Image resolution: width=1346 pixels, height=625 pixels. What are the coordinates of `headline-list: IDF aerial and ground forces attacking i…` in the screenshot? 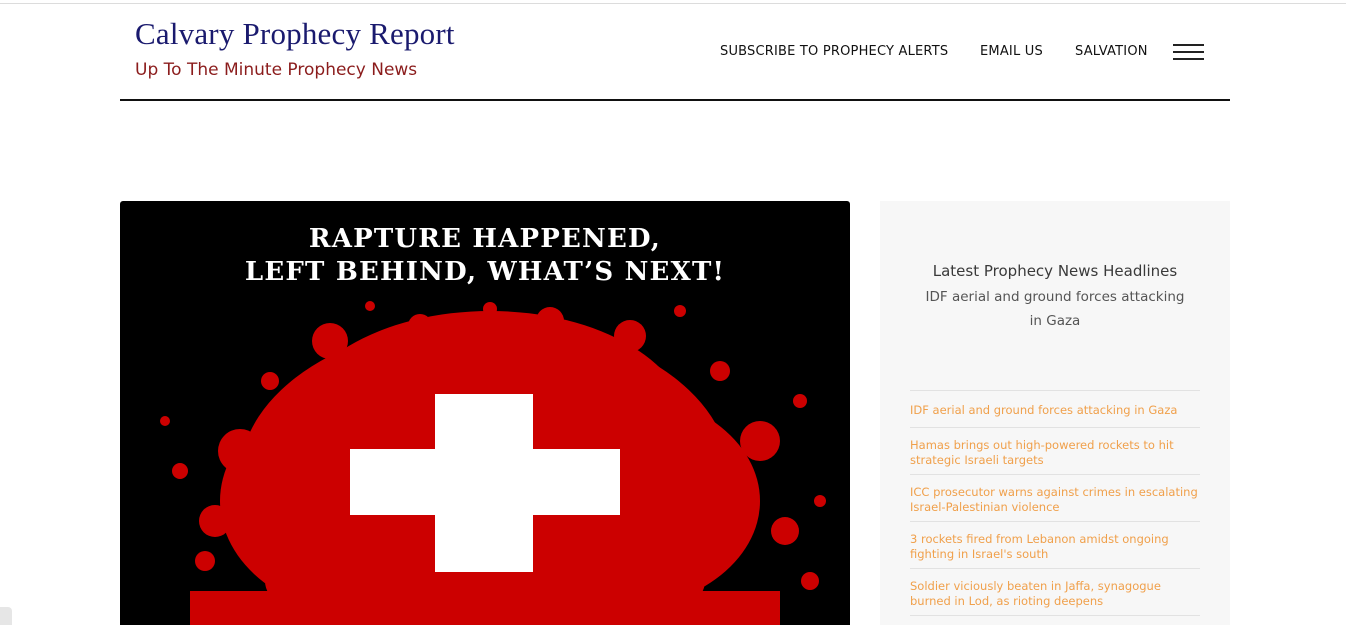 It's located at (1055, 503).